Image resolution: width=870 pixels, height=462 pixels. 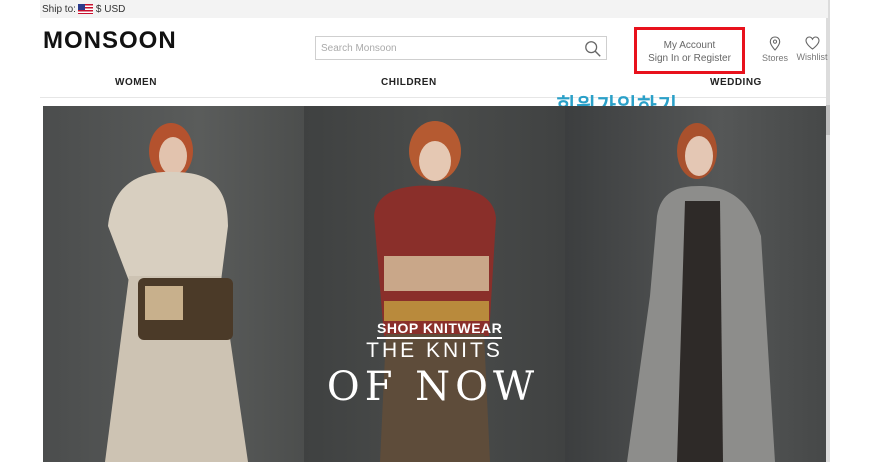 What do you see at coordinates (774, 58) in the screenshot?
I see `stores-label: Stores` at bounding box center [774, 58].